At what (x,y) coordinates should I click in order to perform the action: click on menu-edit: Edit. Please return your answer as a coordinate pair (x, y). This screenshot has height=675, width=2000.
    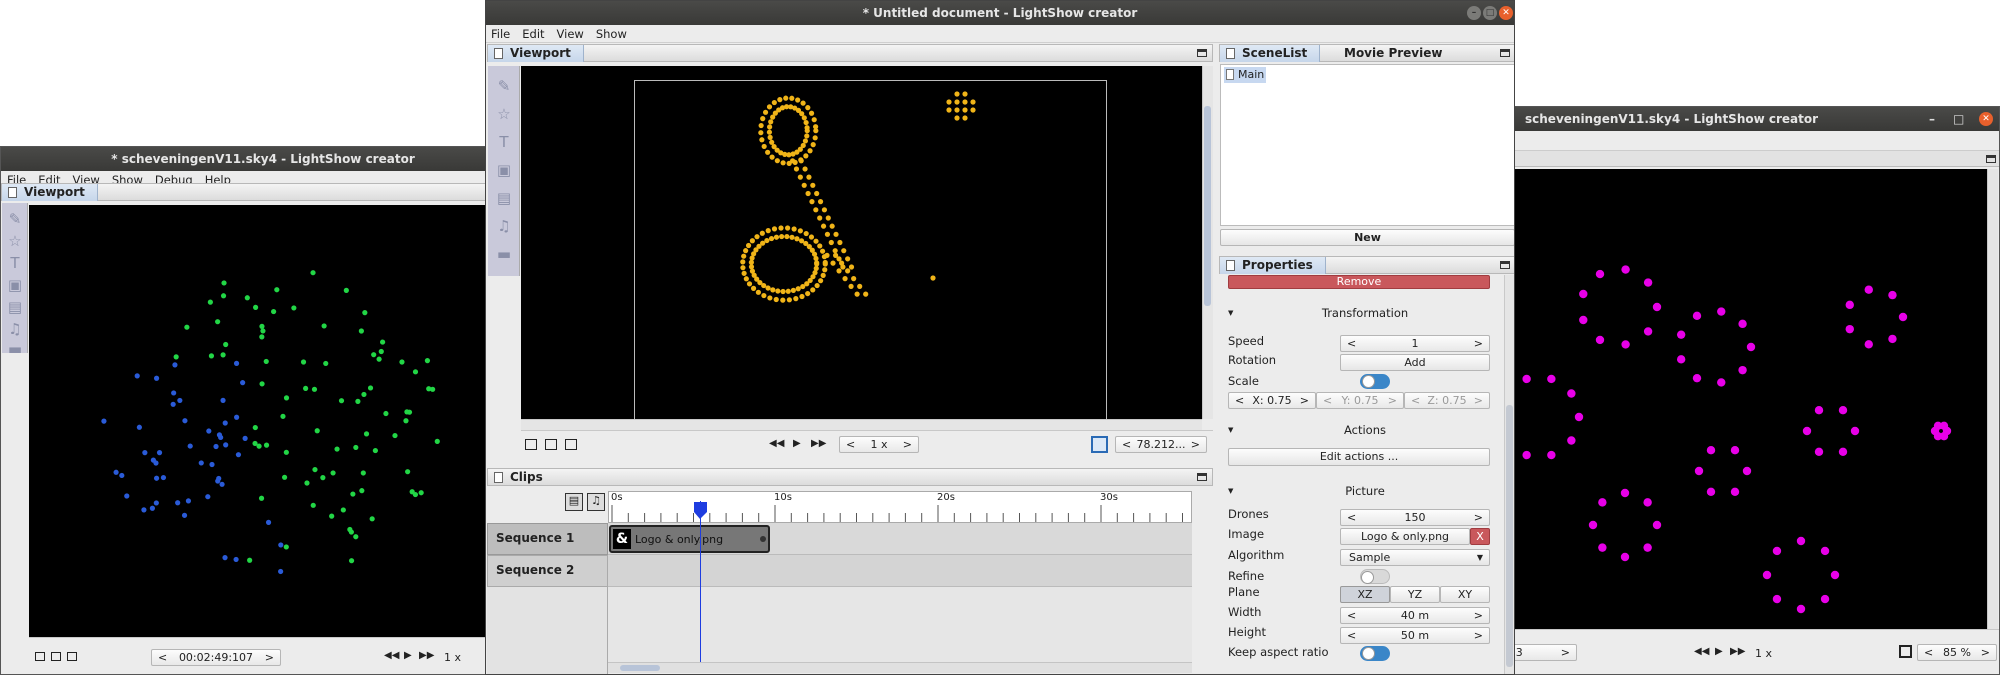
    Looking at the image, I should click on (533, 34).